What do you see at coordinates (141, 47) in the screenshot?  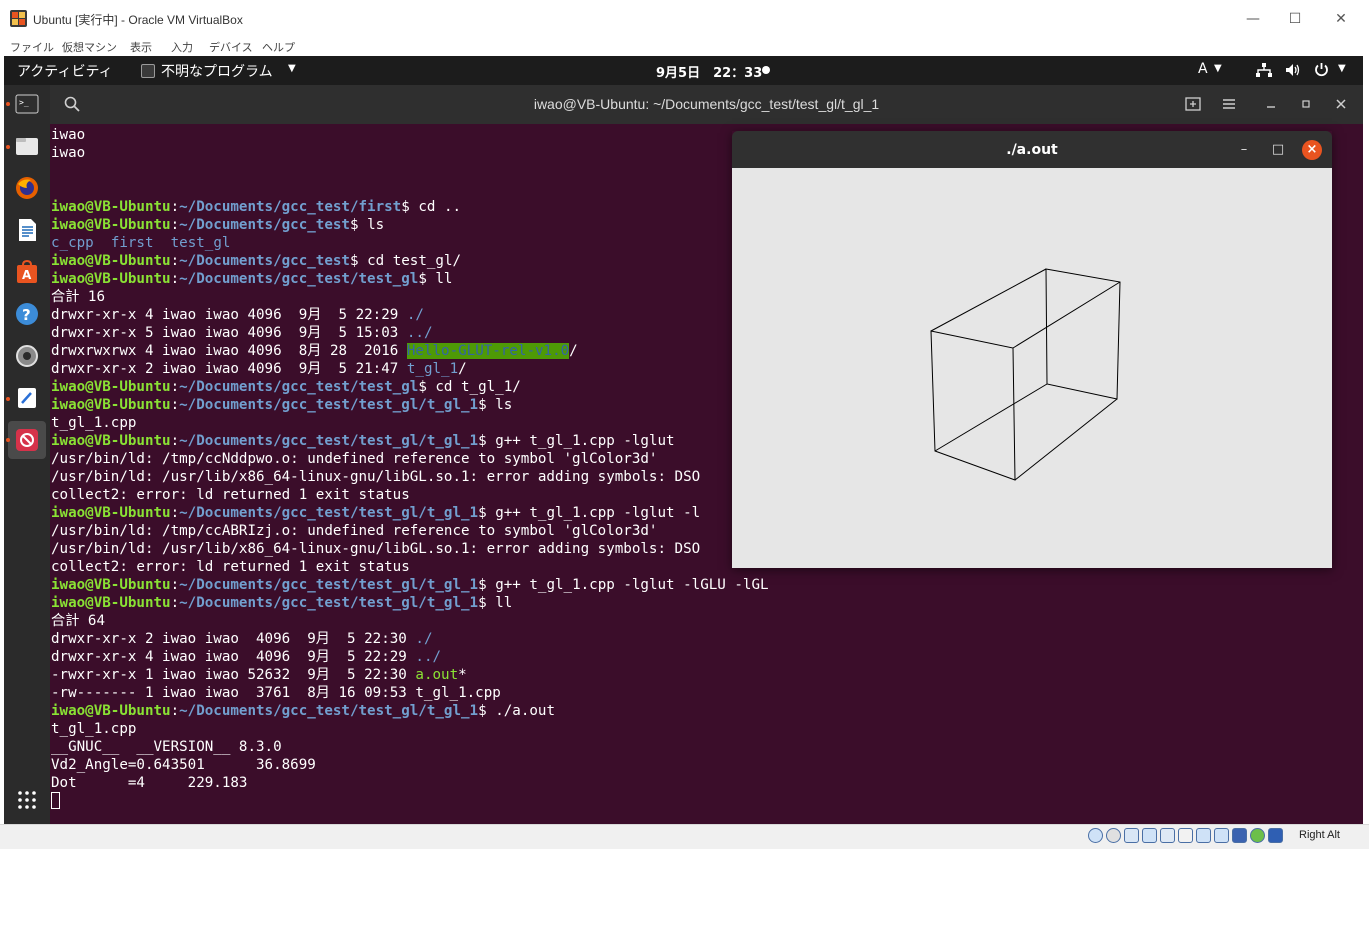 I see `menu-view: 表示` at bounding box center [141, 47].